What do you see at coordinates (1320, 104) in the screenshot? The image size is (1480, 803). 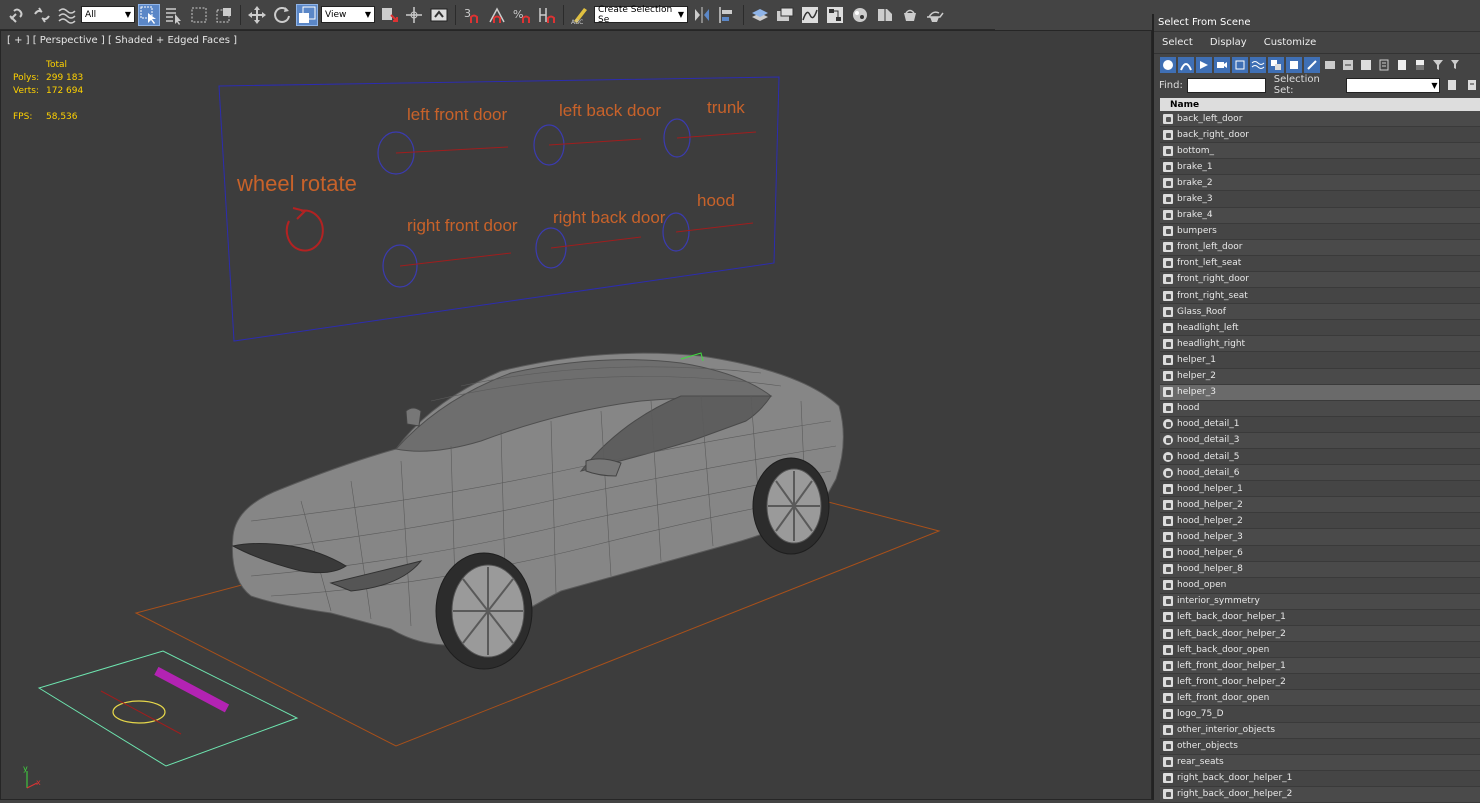 I see `name-column-header: Name` at bounding box center [1320, 104].